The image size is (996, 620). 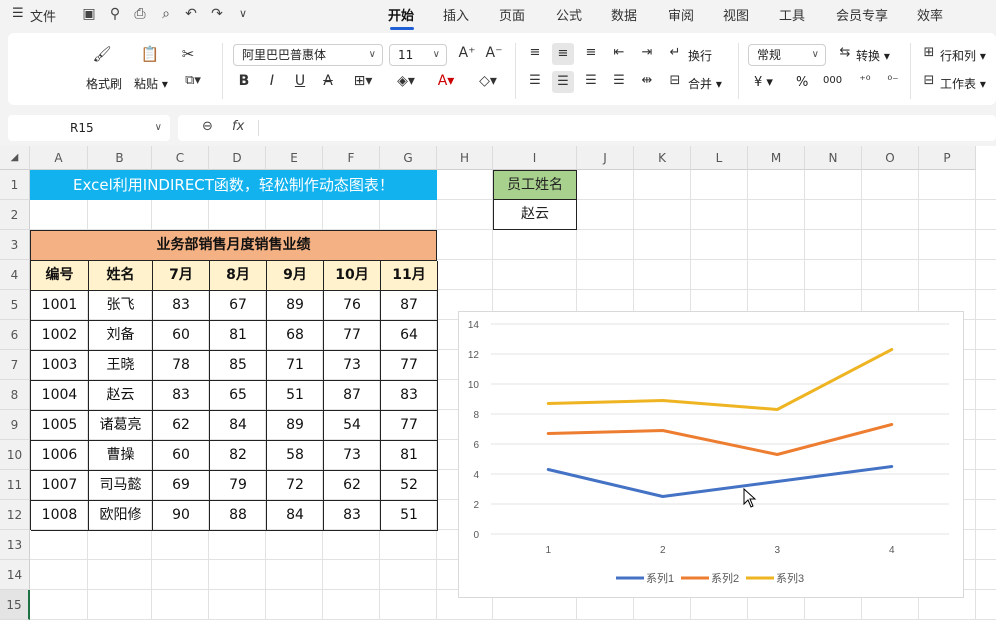 I want to click on cut-icon: ✂, so click(x=188, y=54).